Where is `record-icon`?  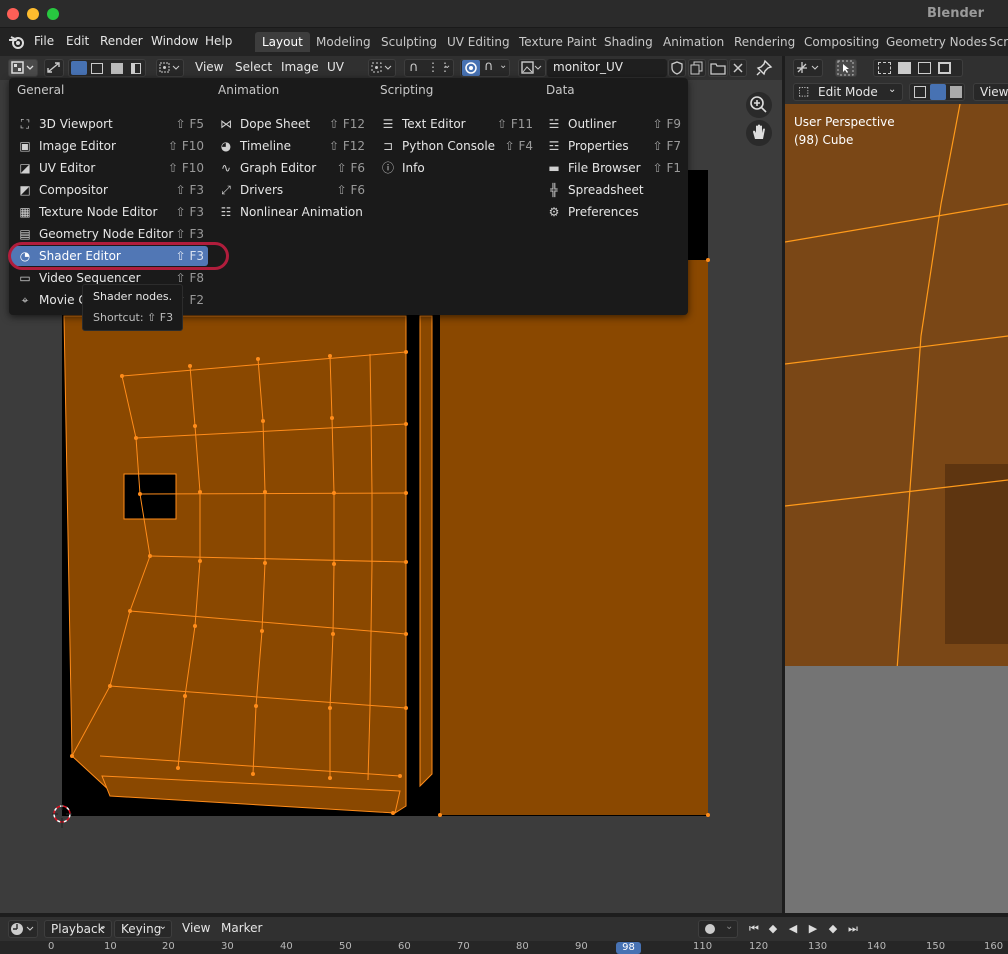 record-icon is located at coordinates (710, 929).